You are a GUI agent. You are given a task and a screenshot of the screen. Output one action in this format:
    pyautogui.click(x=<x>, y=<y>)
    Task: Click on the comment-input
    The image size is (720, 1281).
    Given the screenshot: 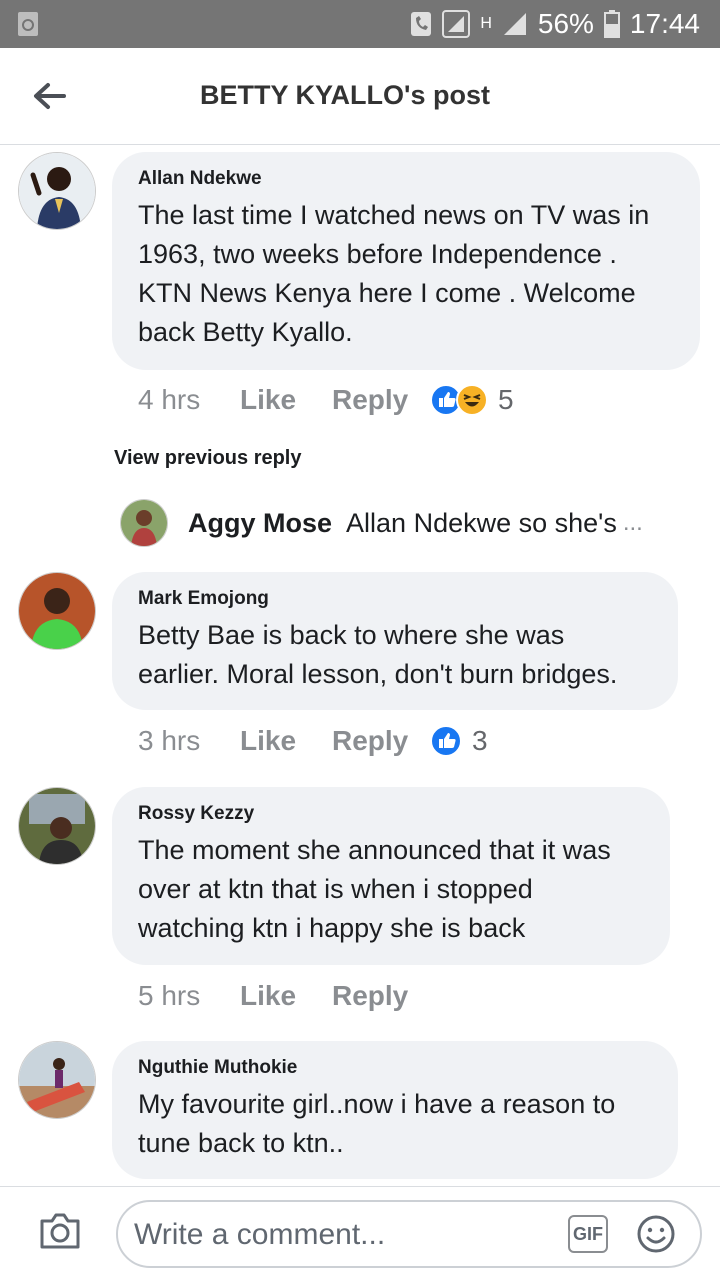 What is the action you would take?
    pyautogui.click(x=344, y=1235)
    